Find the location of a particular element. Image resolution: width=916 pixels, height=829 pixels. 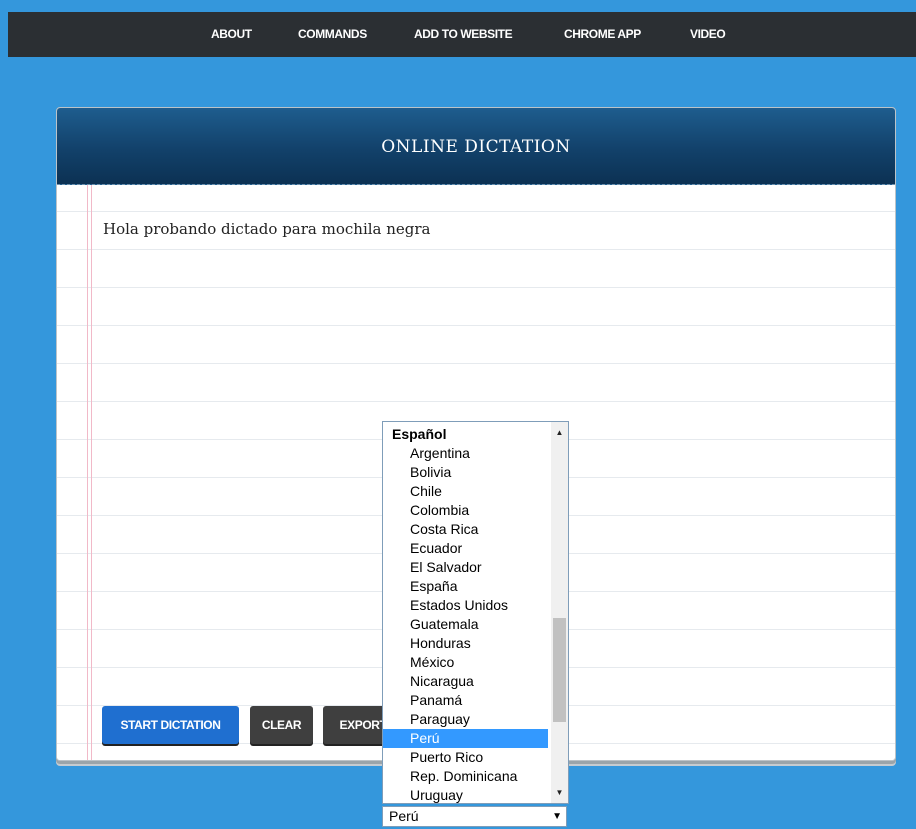

language-option: Honduras is located at coordinates (465, 643).